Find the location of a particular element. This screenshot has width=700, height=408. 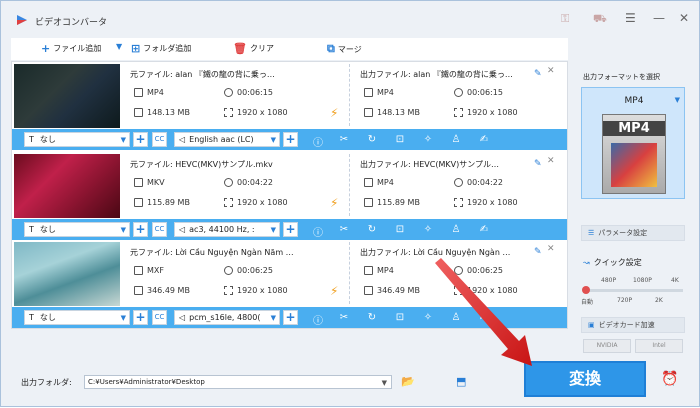

source-size: 346.49 MB is located at coordinates (162, 290).